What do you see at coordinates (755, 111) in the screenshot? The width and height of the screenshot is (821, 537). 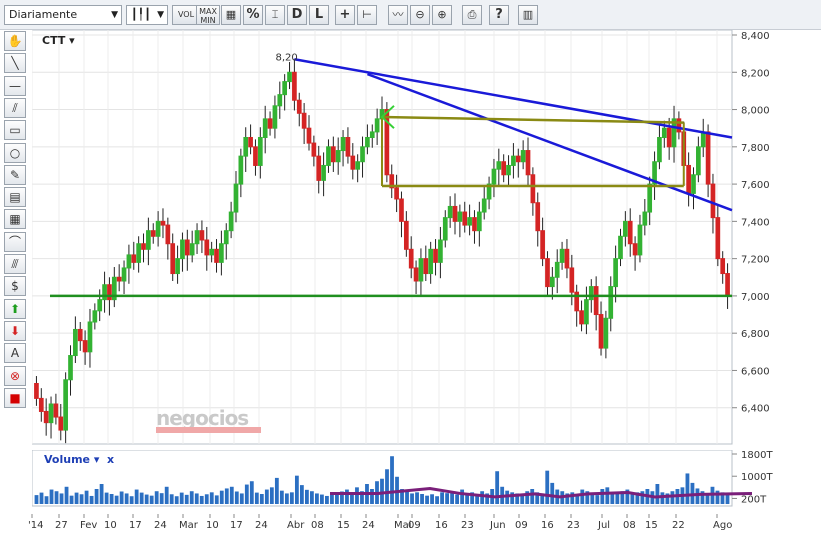 I see `y-tick-label: 8,000` at bounding box center [755, 111].